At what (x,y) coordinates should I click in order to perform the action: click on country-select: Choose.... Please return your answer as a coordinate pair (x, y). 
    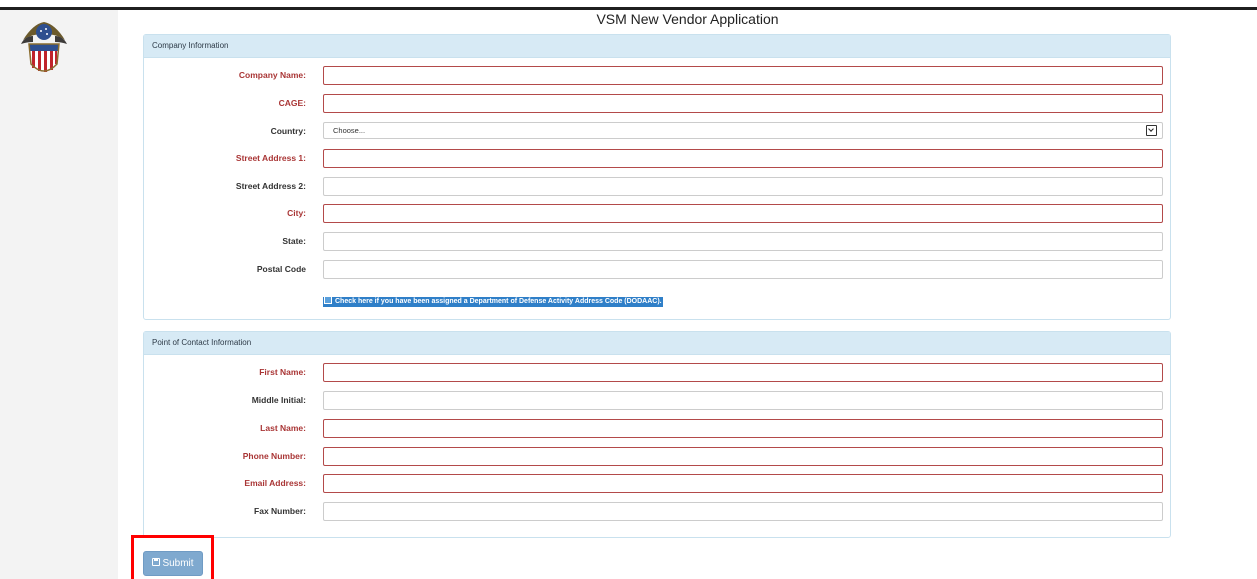
    Looking at the image, I should click on (743, 130).